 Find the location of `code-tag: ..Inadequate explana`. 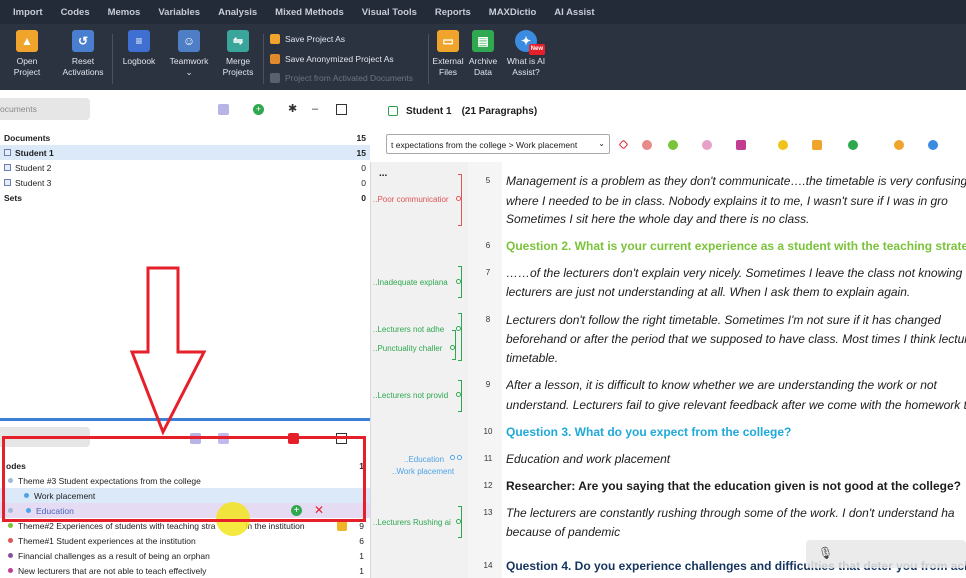

code-tag: ..Inadequate explana is located at coordinates (410, 282).